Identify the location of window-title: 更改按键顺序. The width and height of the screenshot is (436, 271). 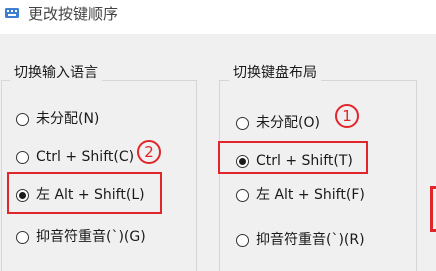
(73, 14).